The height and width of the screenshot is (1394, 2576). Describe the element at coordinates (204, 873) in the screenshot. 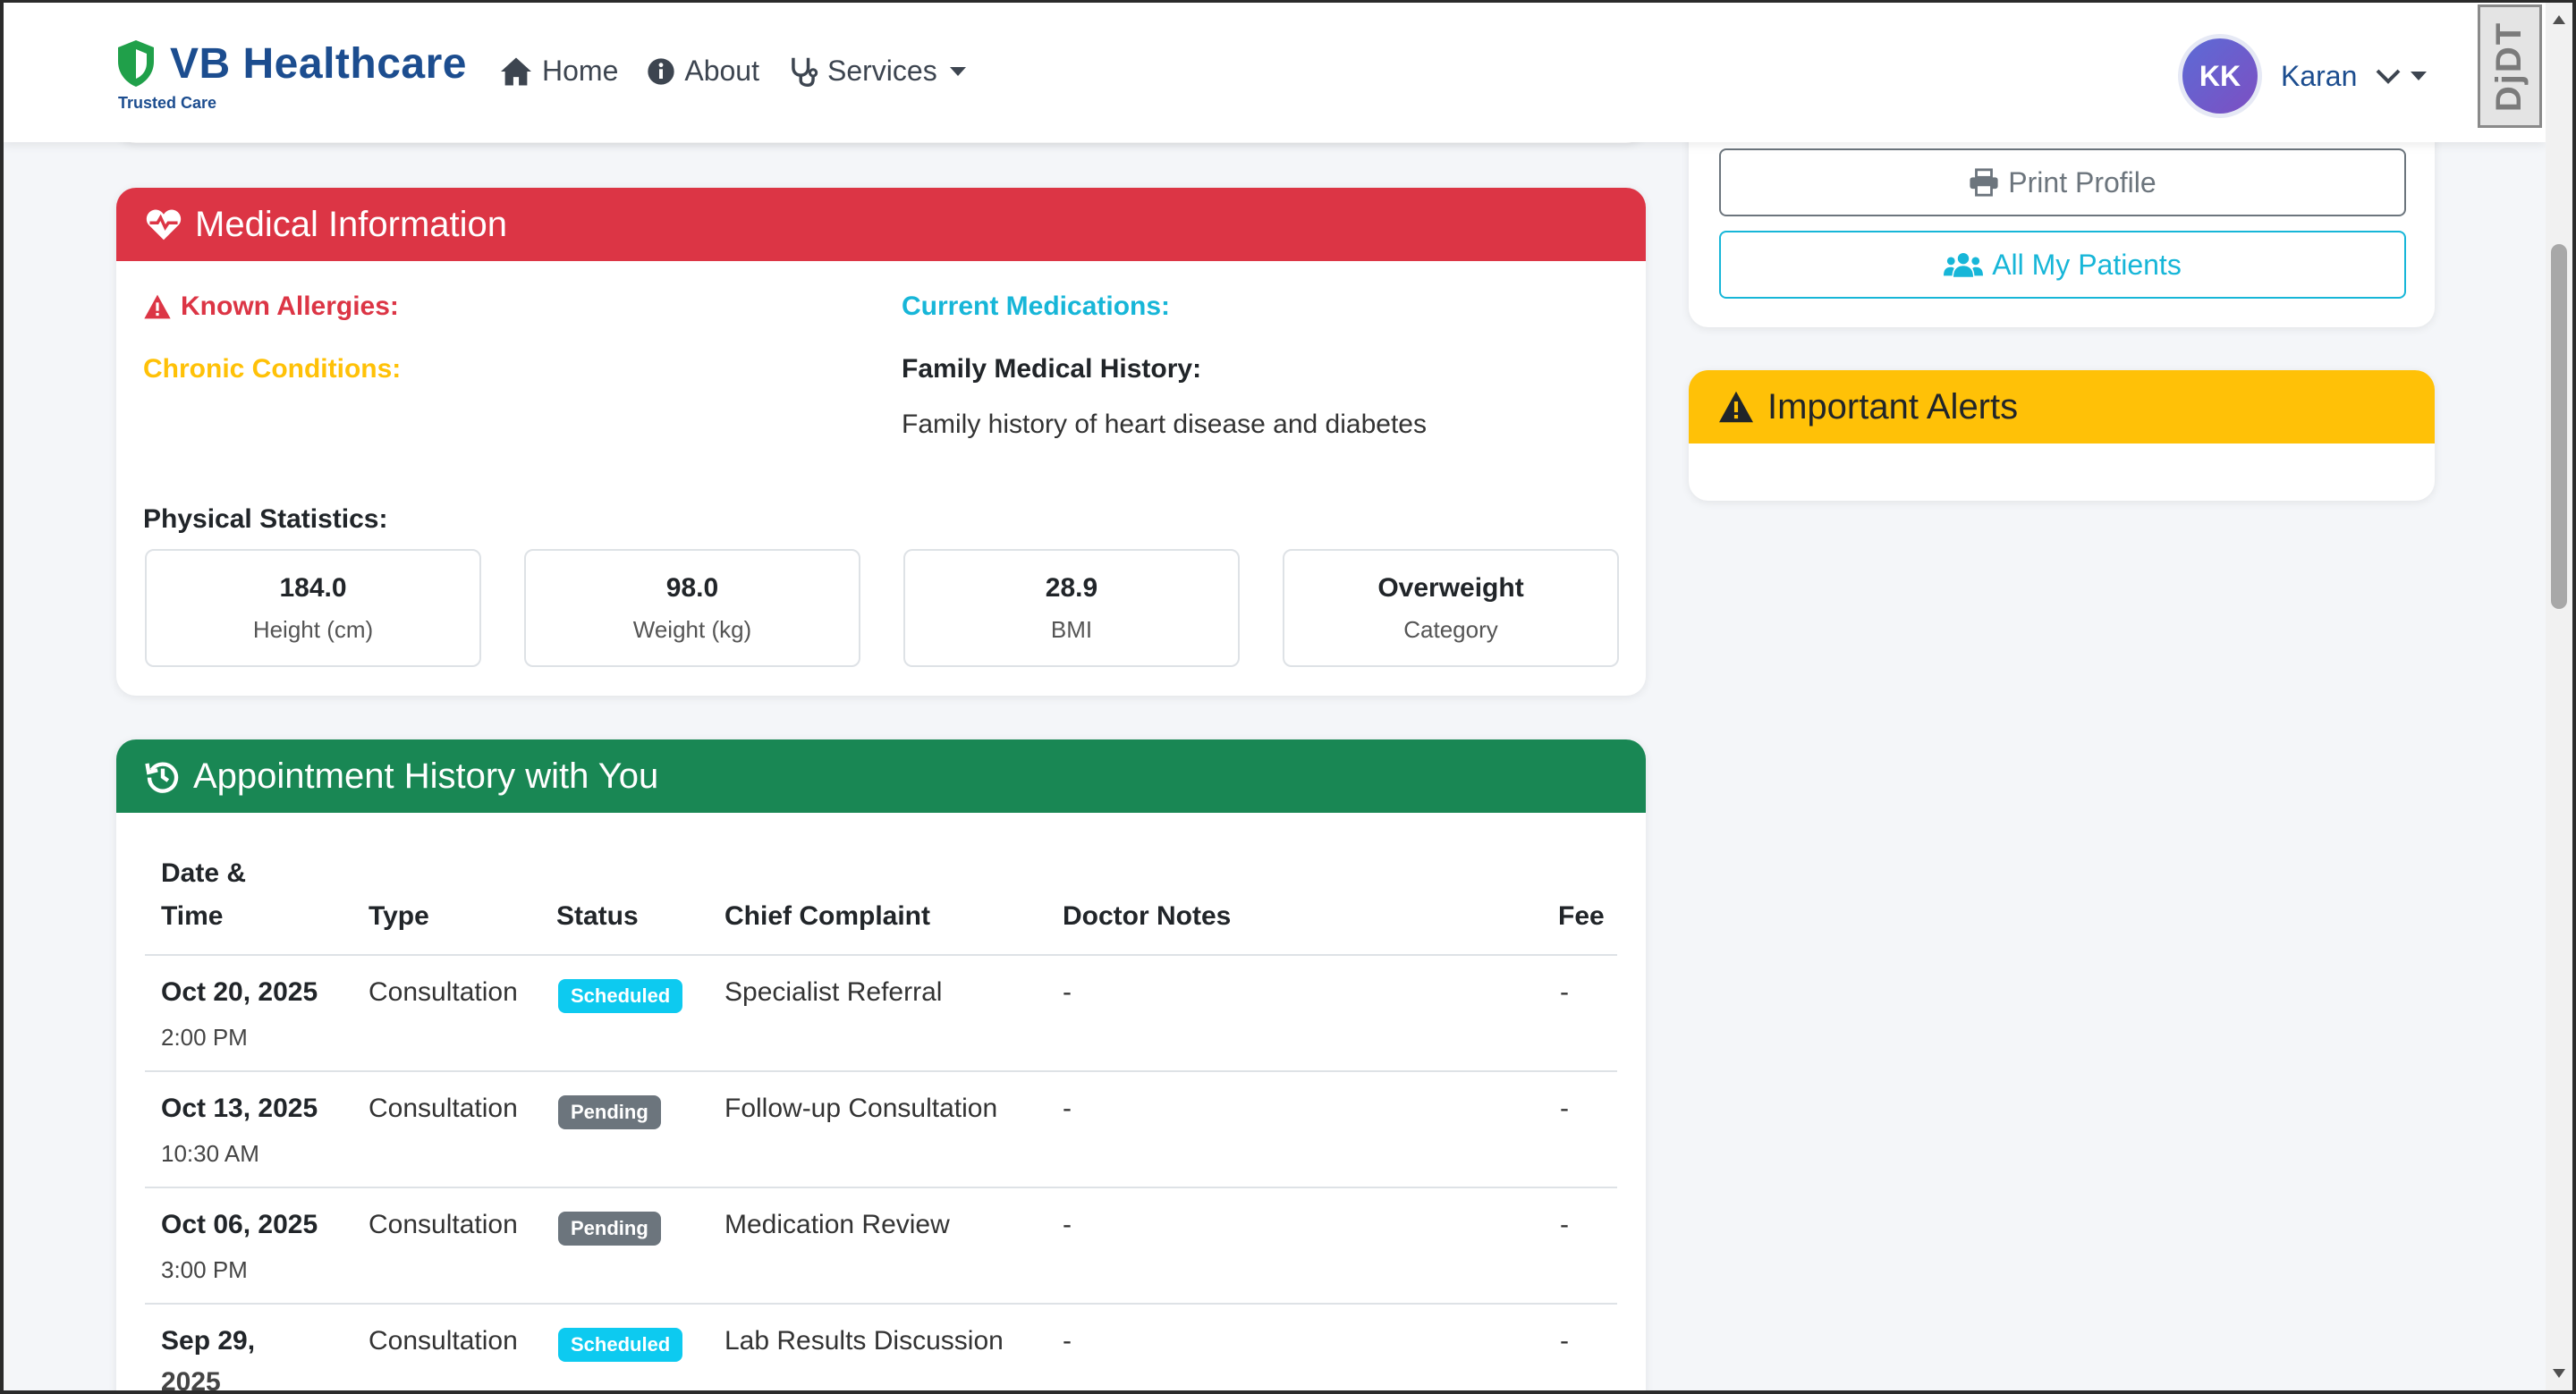

I see `col-date-line1: Date &` at that location.